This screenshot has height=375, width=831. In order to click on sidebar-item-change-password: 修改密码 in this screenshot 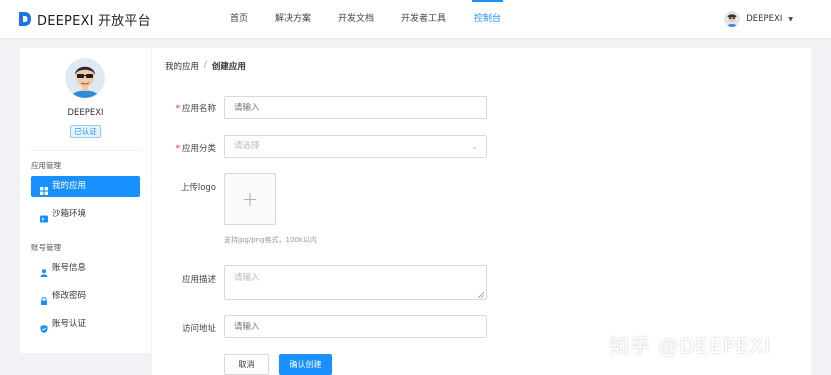, I will do `click(85, 296)`.